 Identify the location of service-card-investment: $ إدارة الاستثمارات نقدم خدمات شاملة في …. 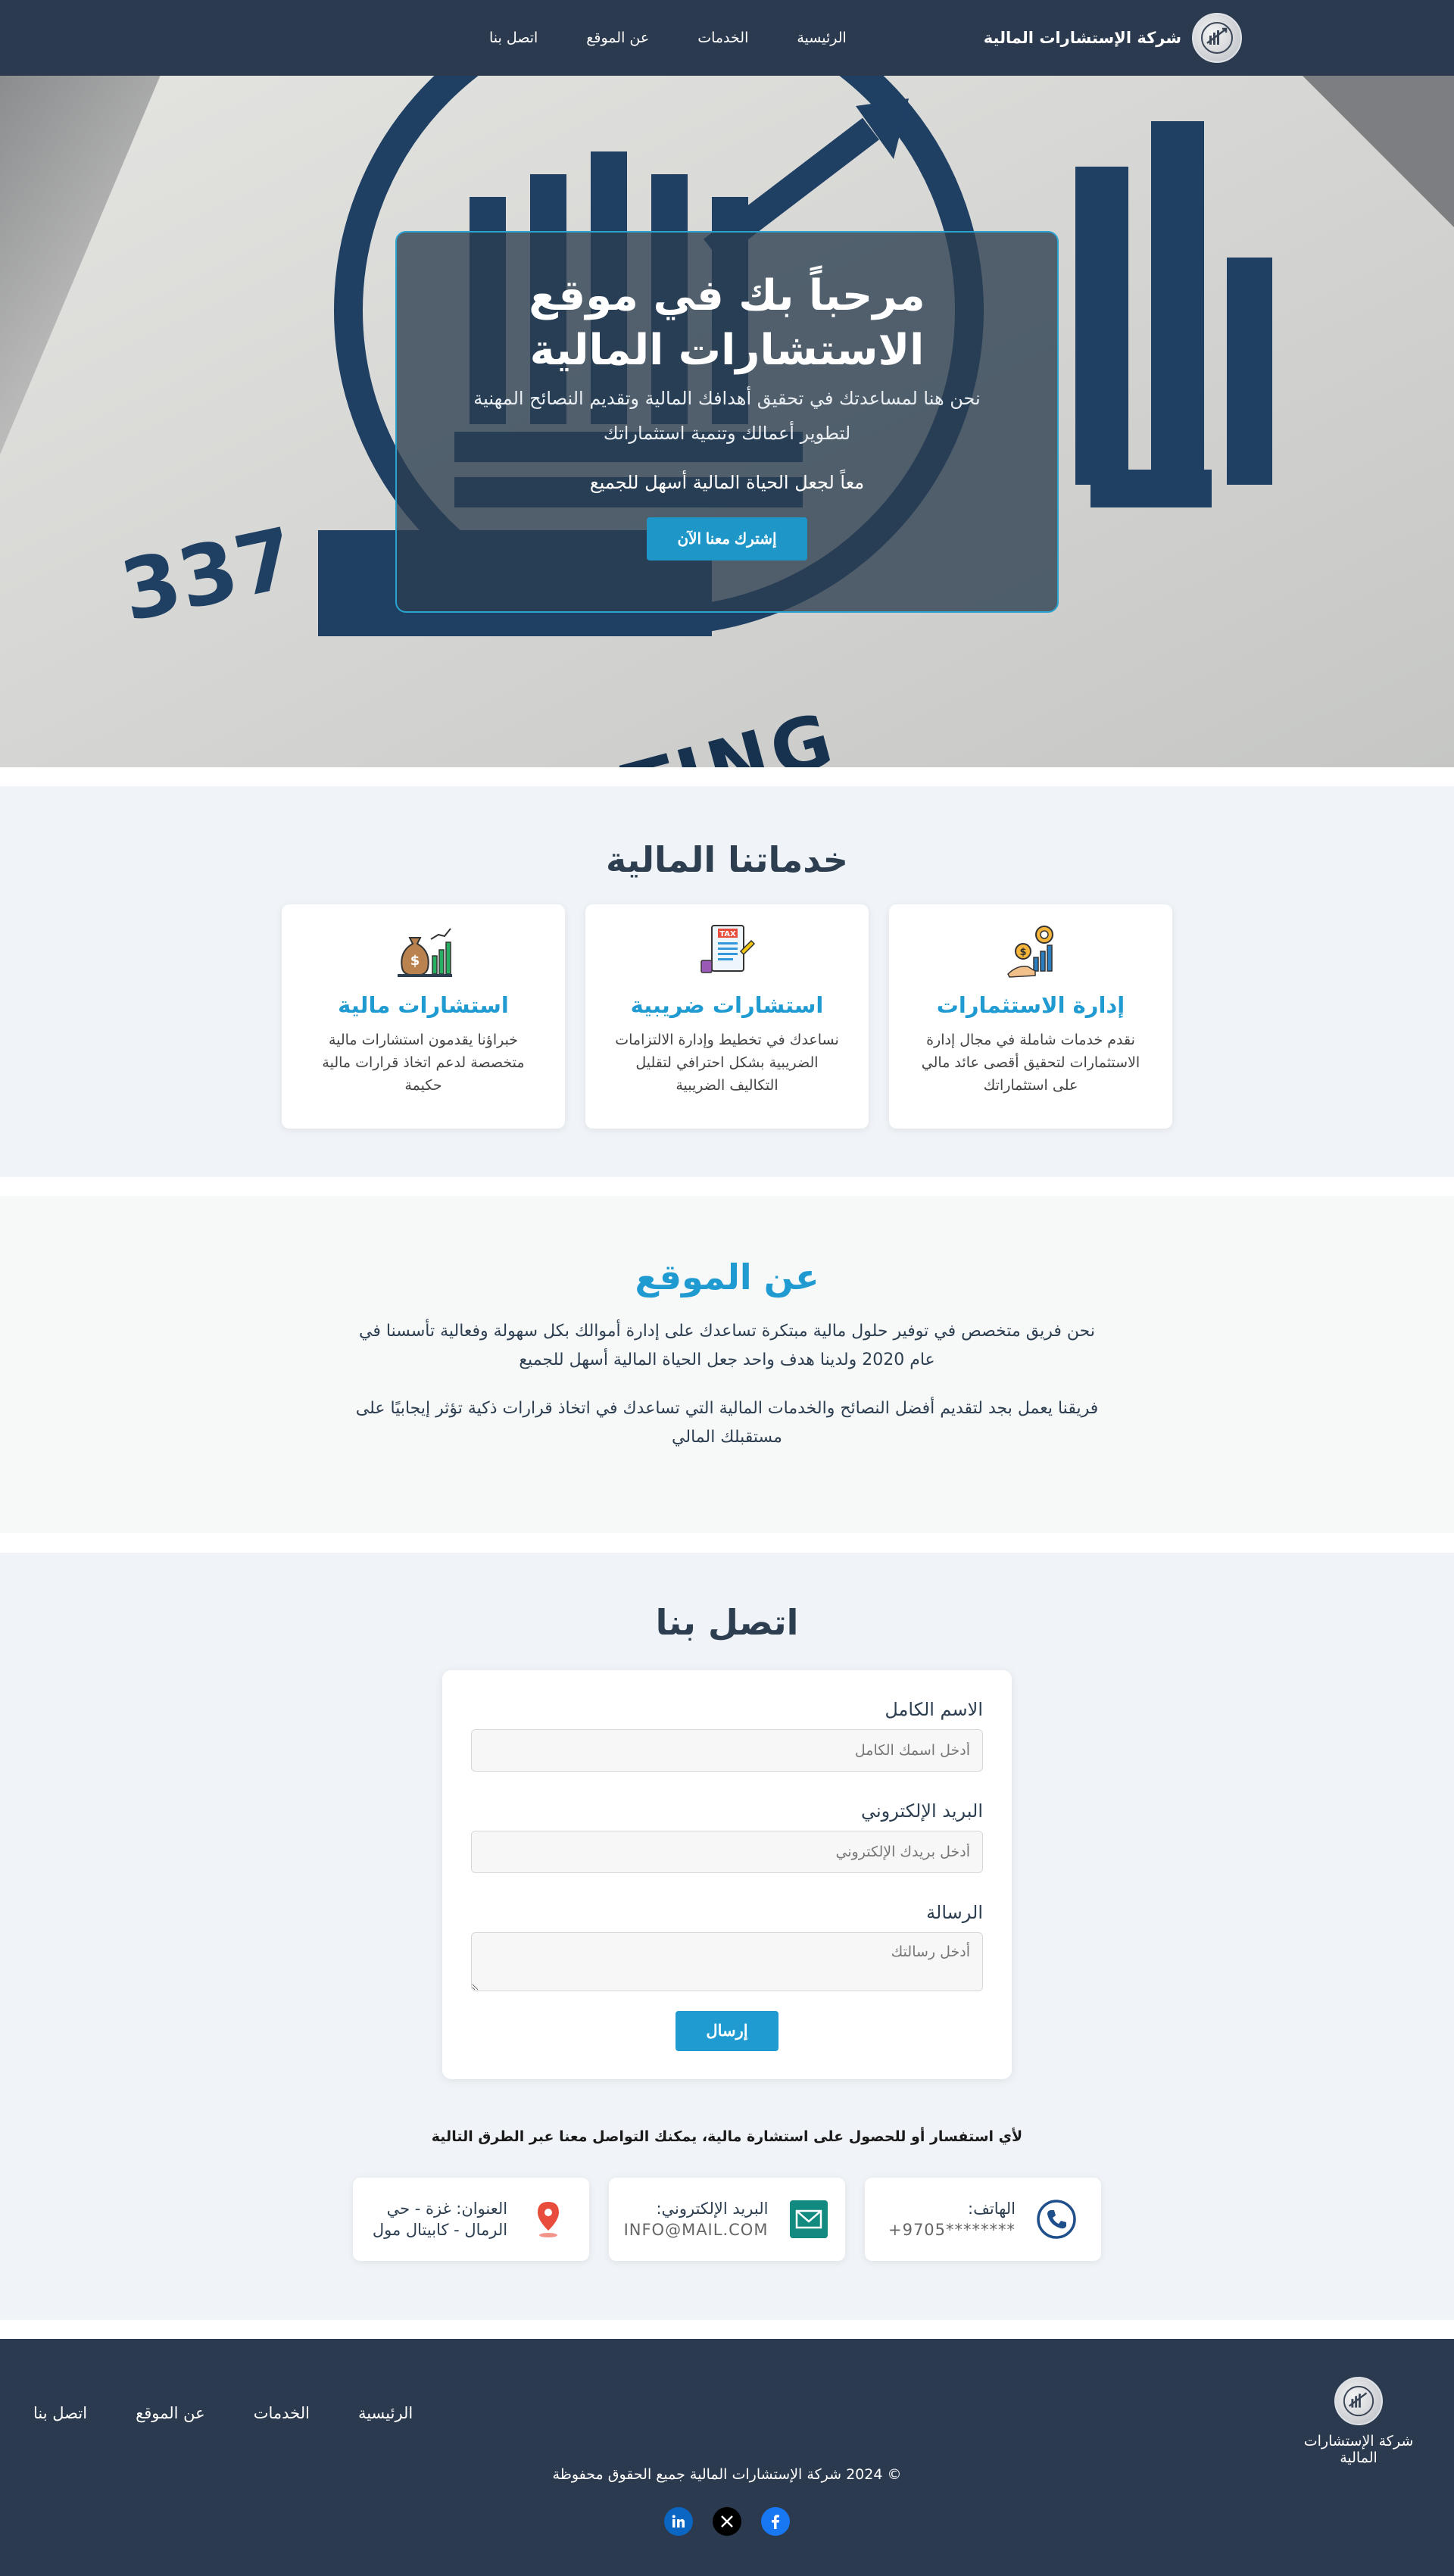
(1030, 1017).